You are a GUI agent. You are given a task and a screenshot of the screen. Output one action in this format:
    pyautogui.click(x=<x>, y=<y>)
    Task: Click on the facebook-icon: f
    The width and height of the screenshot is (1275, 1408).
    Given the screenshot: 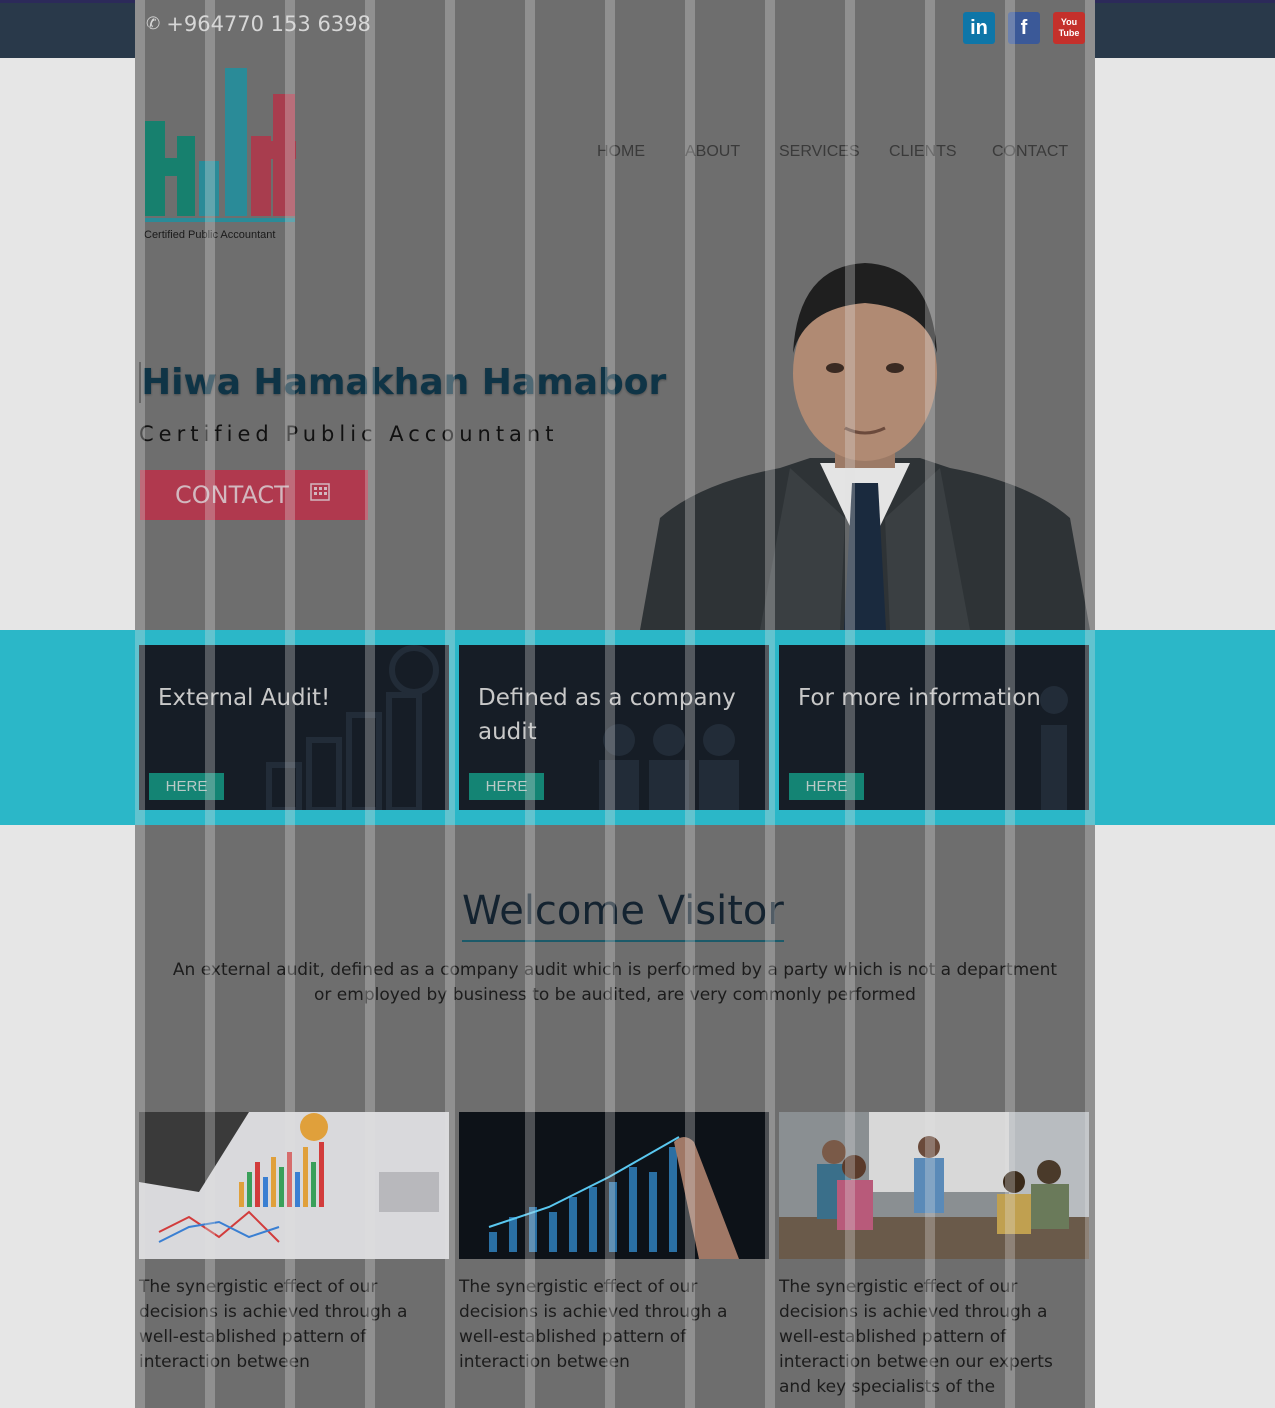 What is the action you would take?
    pyautogui.click(x=1024, y=28)
    